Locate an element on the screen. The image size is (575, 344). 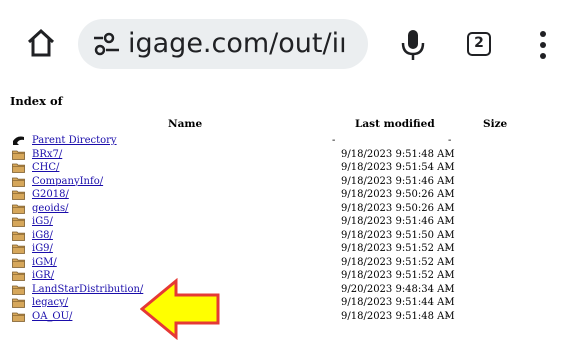
mic-icon is located at coordinates (413, 45).